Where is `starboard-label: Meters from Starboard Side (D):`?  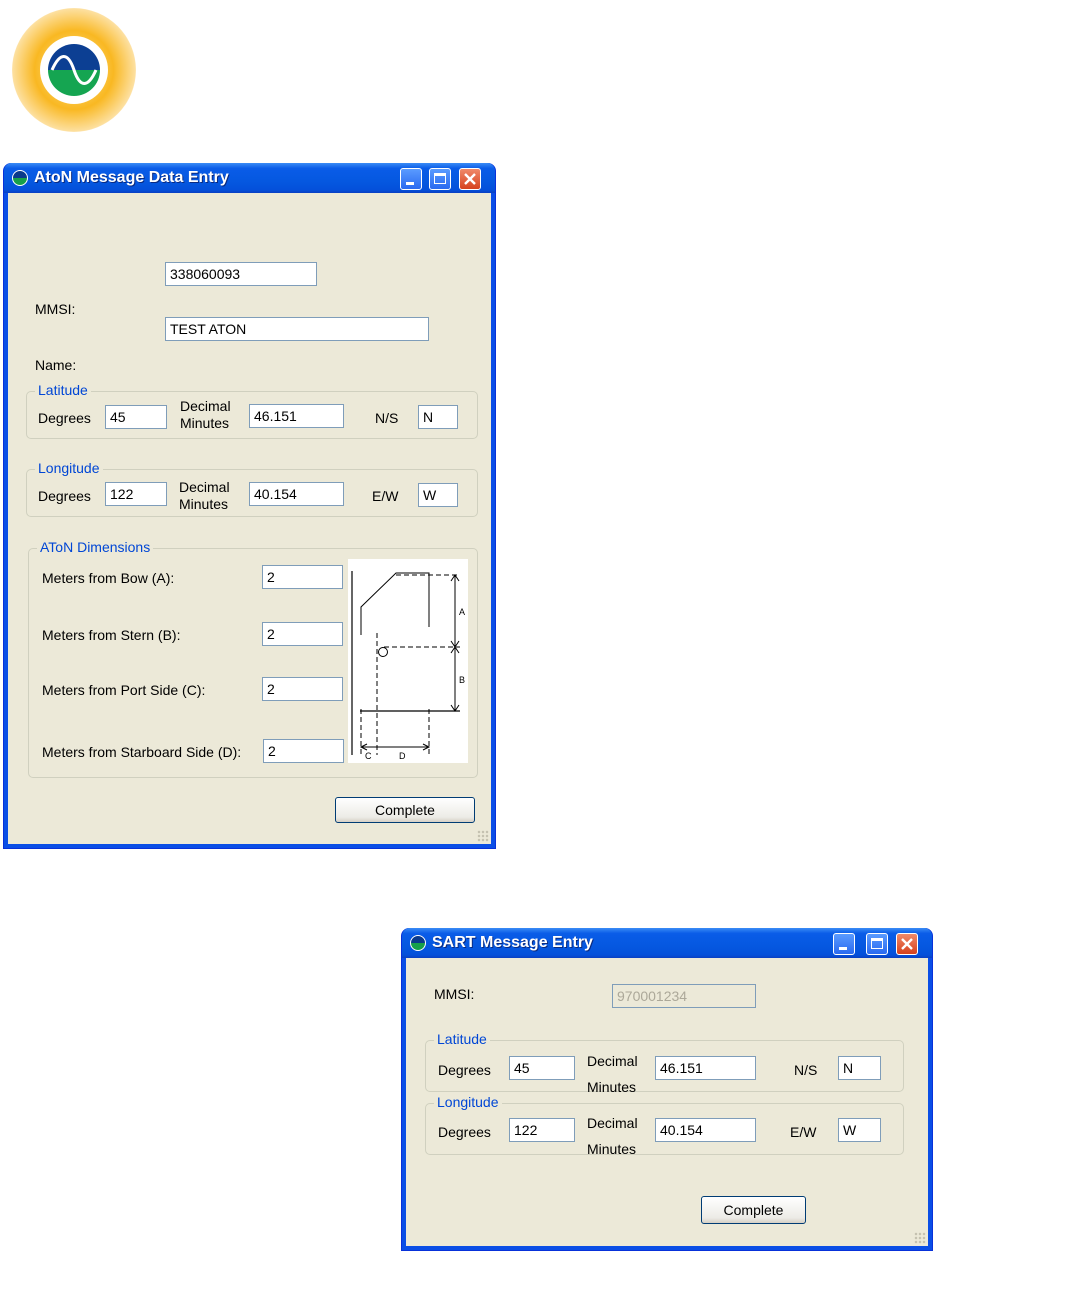 starboard-label: Meters from Starboard Side (D): is located at coordinates (142, 752).